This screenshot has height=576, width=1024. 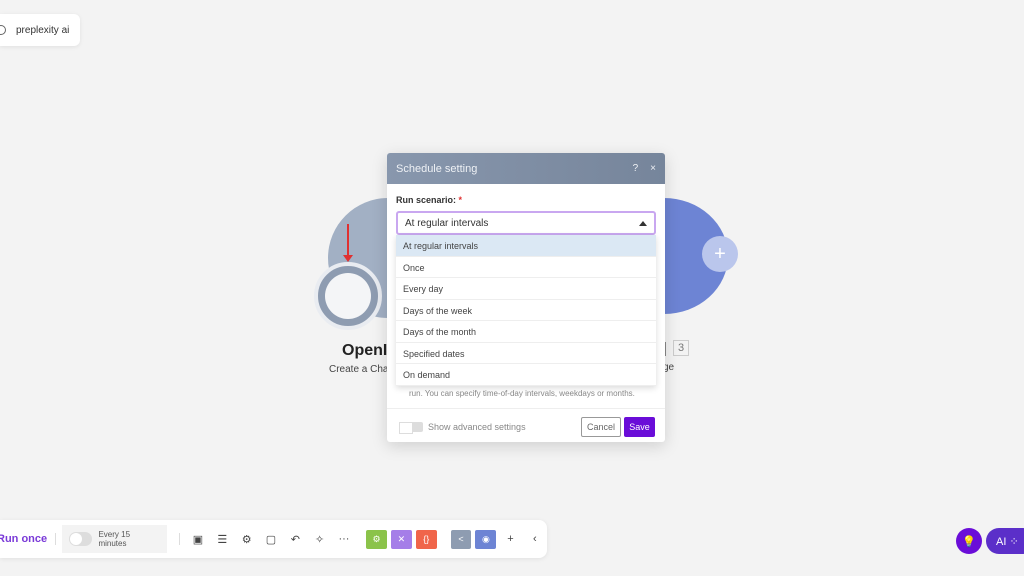 What do you see at coordinates (720, 254) in the screenshot?
I see `add-module-button: +` at bounding box center [720, 254].